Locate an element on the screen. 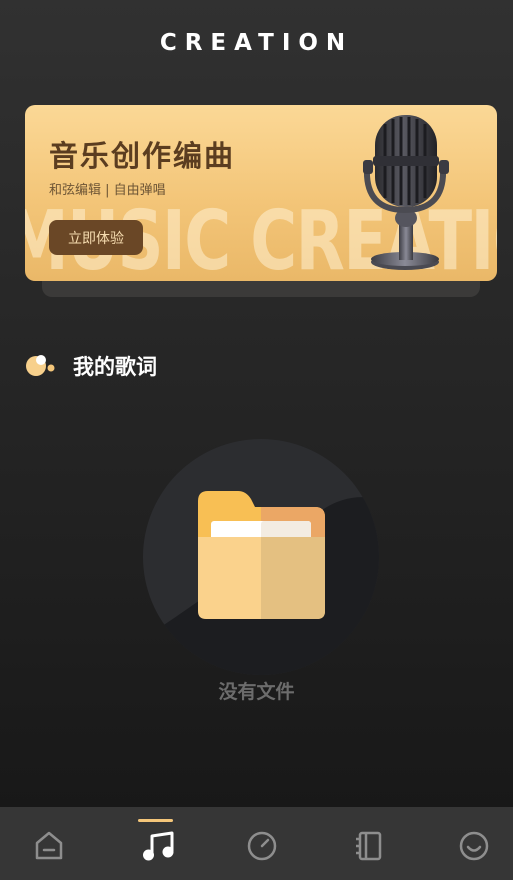 This screenshot has width=513, height=880. tab-metronome is located at coordinates (261, 843).